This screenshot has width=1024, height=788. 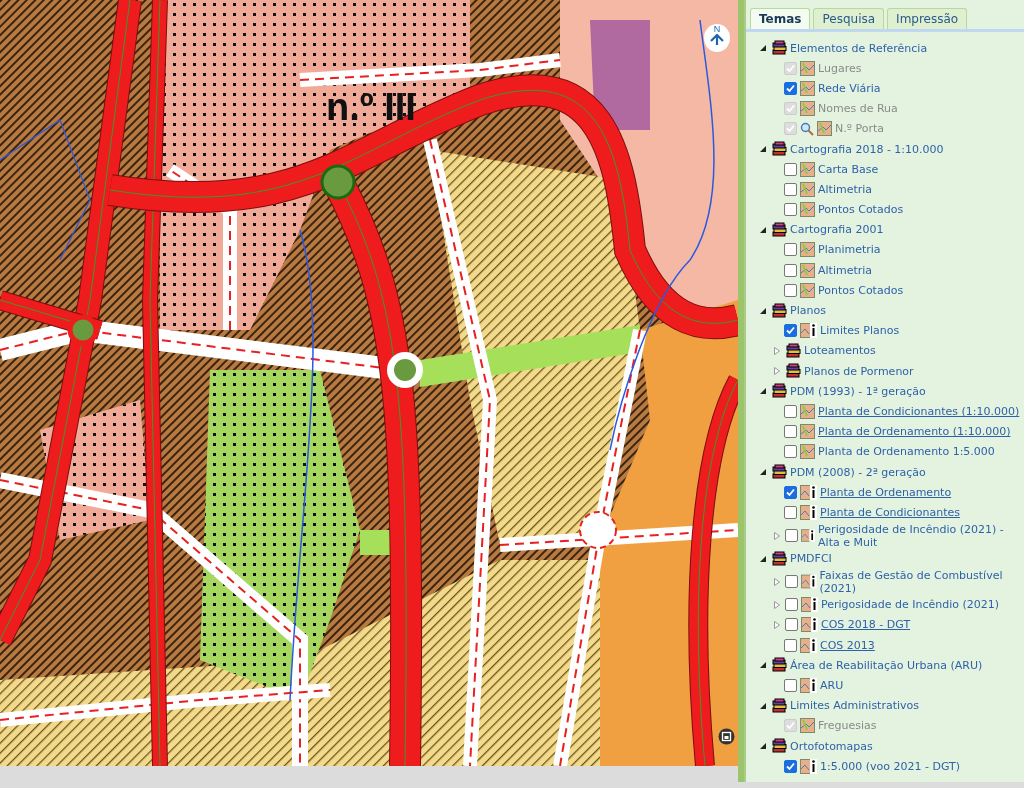 What do you see at coordinates (831, 746) in the screenshot?
I see `layer-group-label: Ortofotomapas` at bounding box center [831, 746].